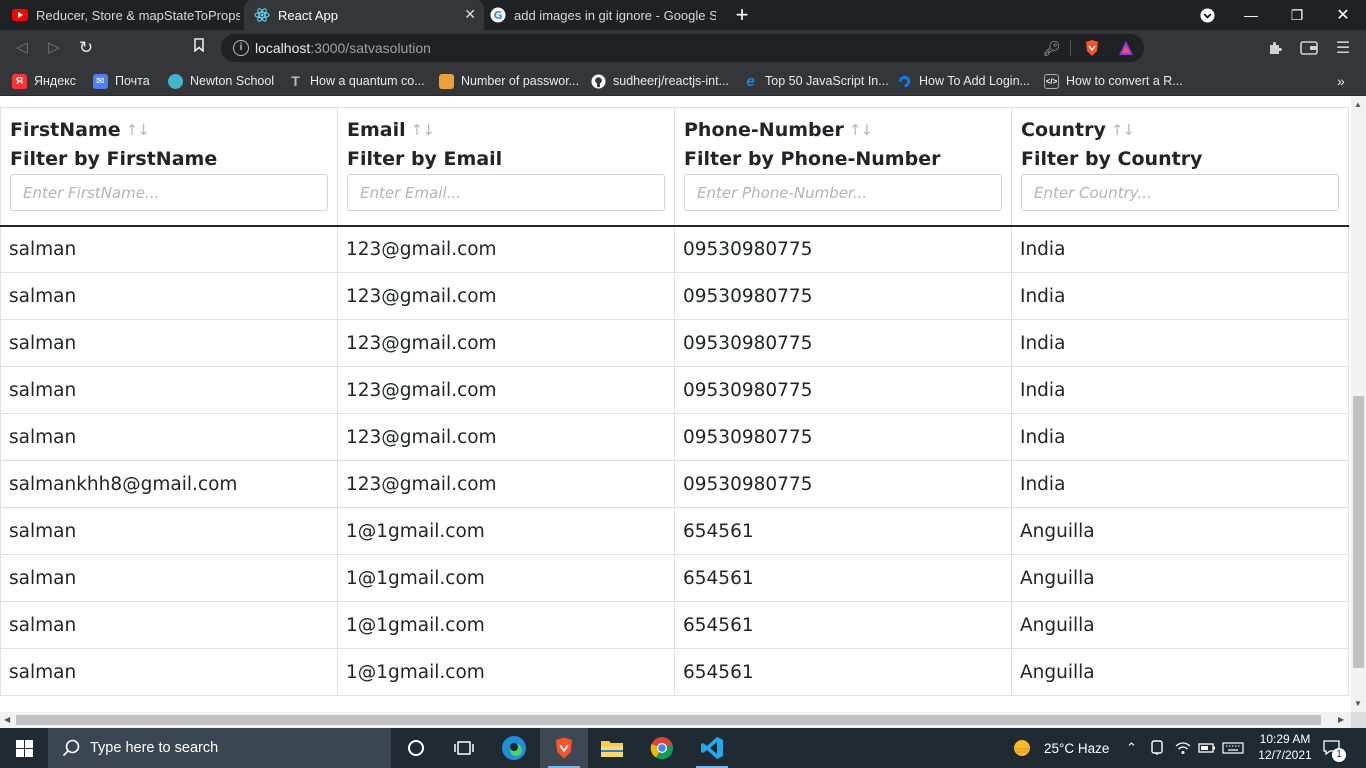  I want to click on reload-icon: ↻, so click(86, 48).